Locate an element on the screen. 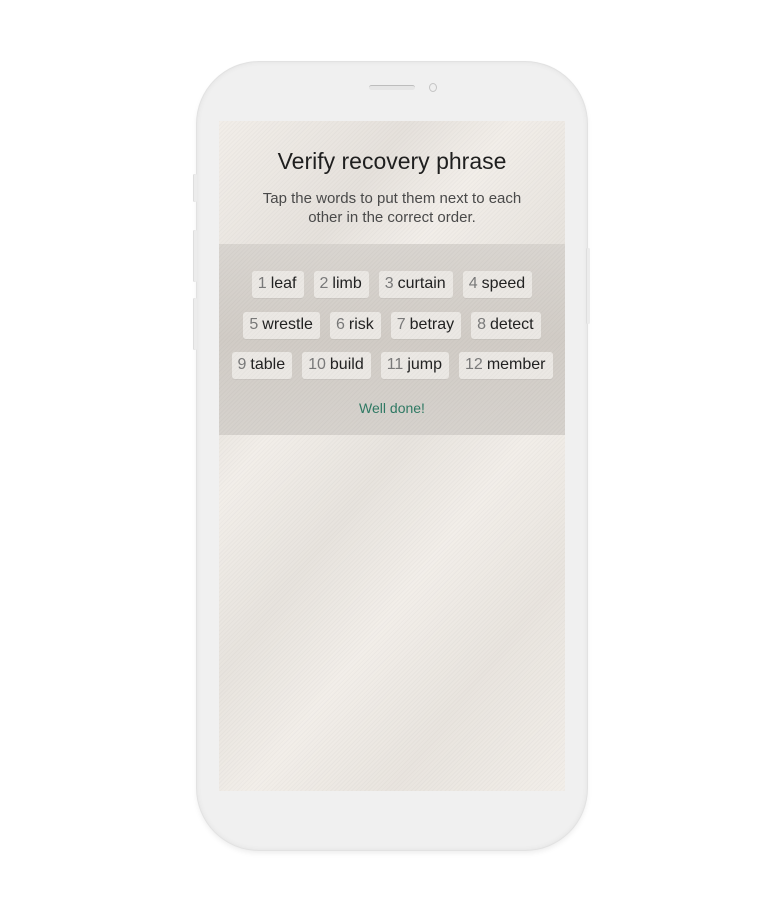  volume-up-button is located at coordinates (195, 256).